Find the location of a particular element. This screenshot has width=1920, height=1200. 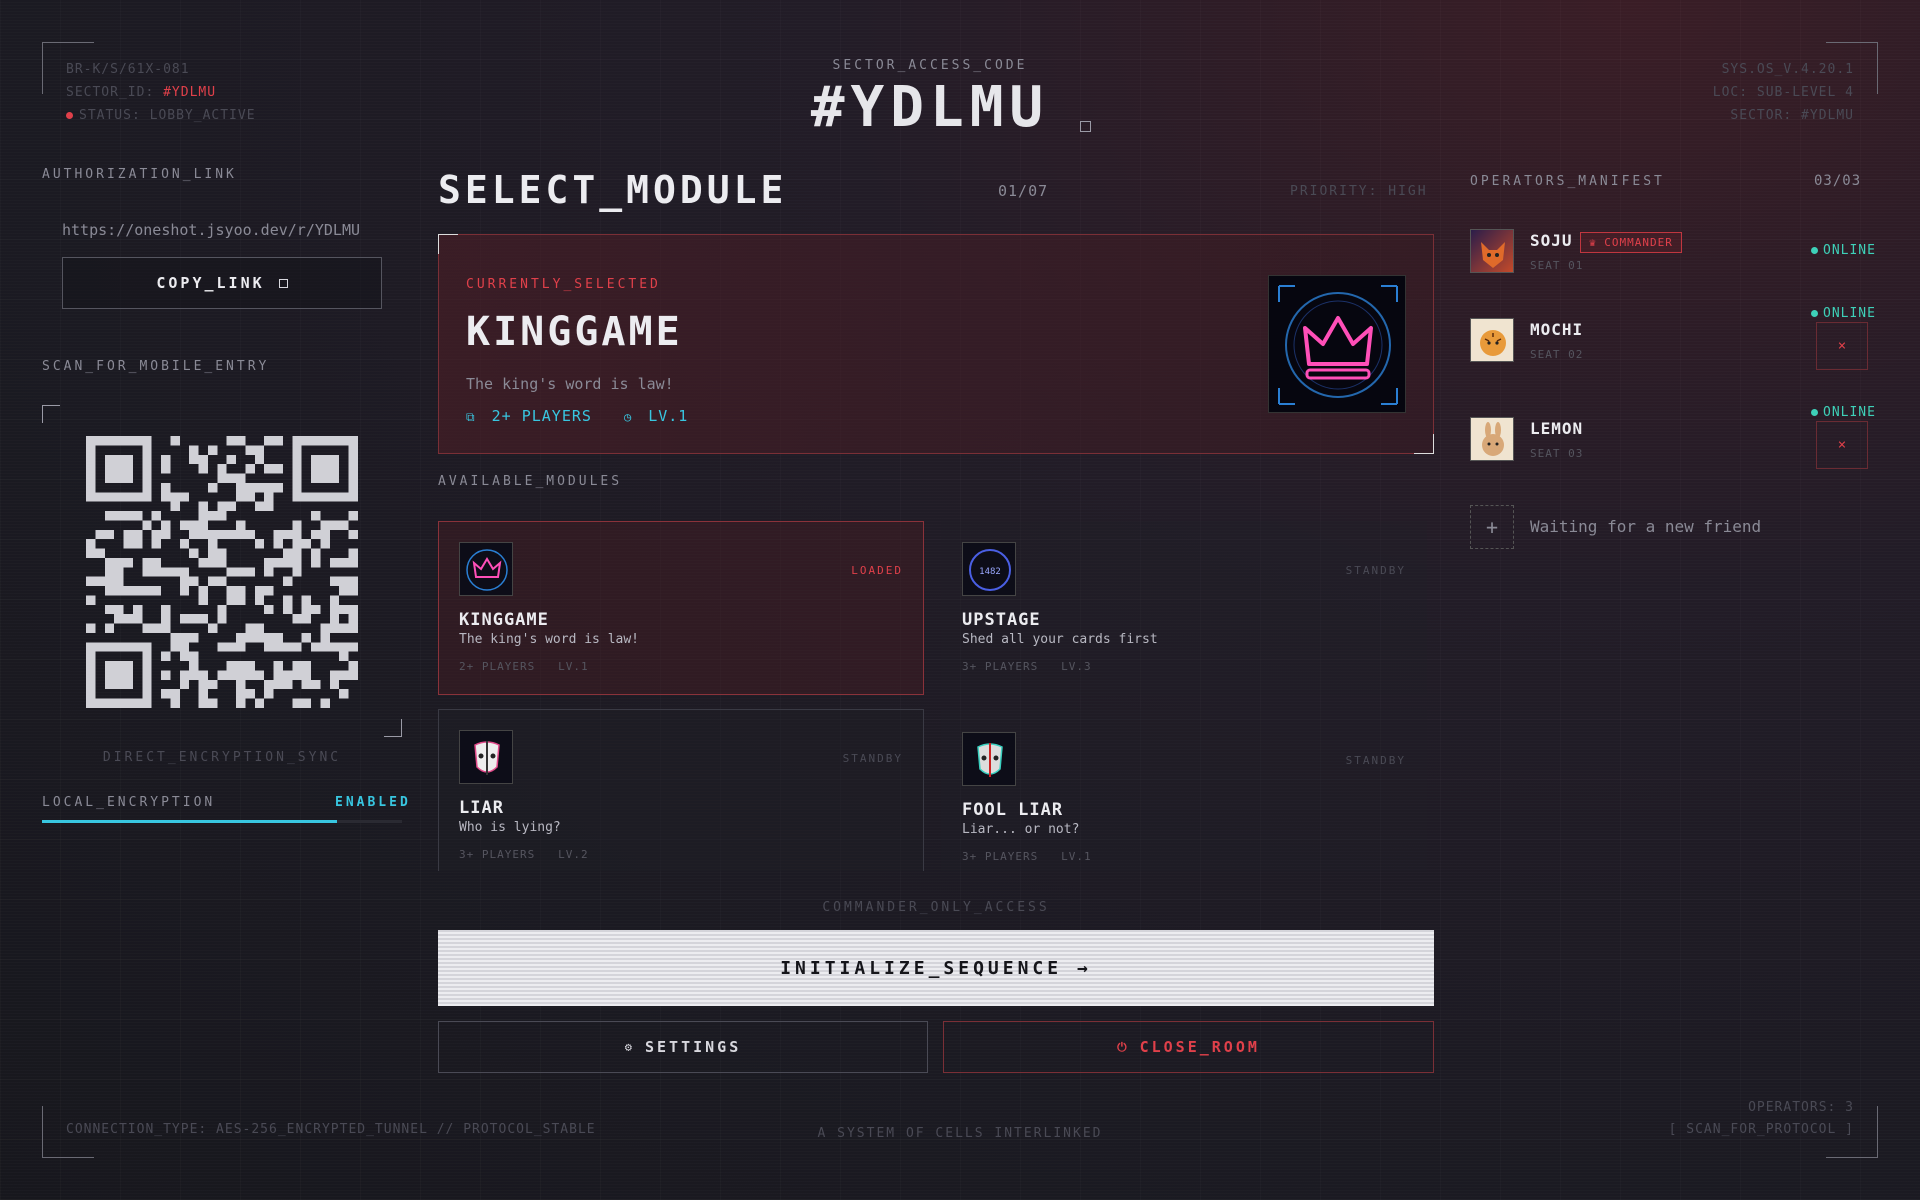

sector: SECTOR: #YDLMU is located at coordinates (1792, 115).